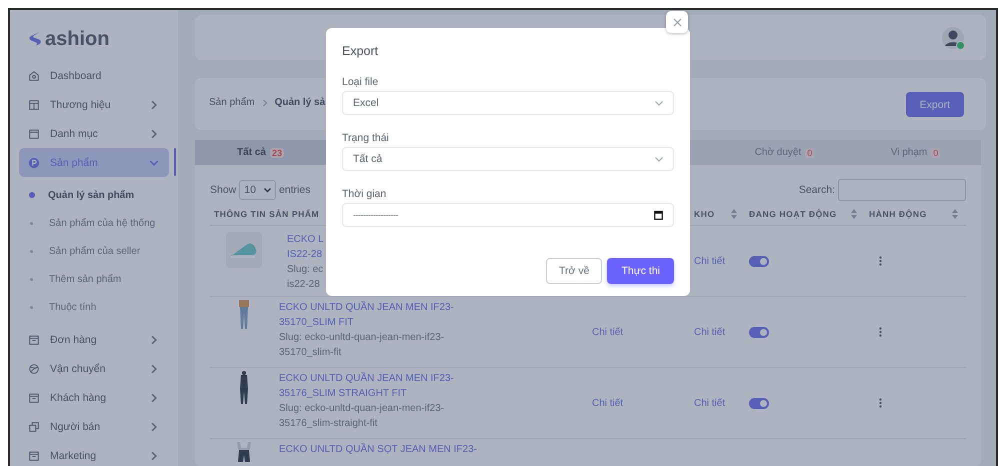  I want to click on sidebar-item: Marketing, so click(94, 453).